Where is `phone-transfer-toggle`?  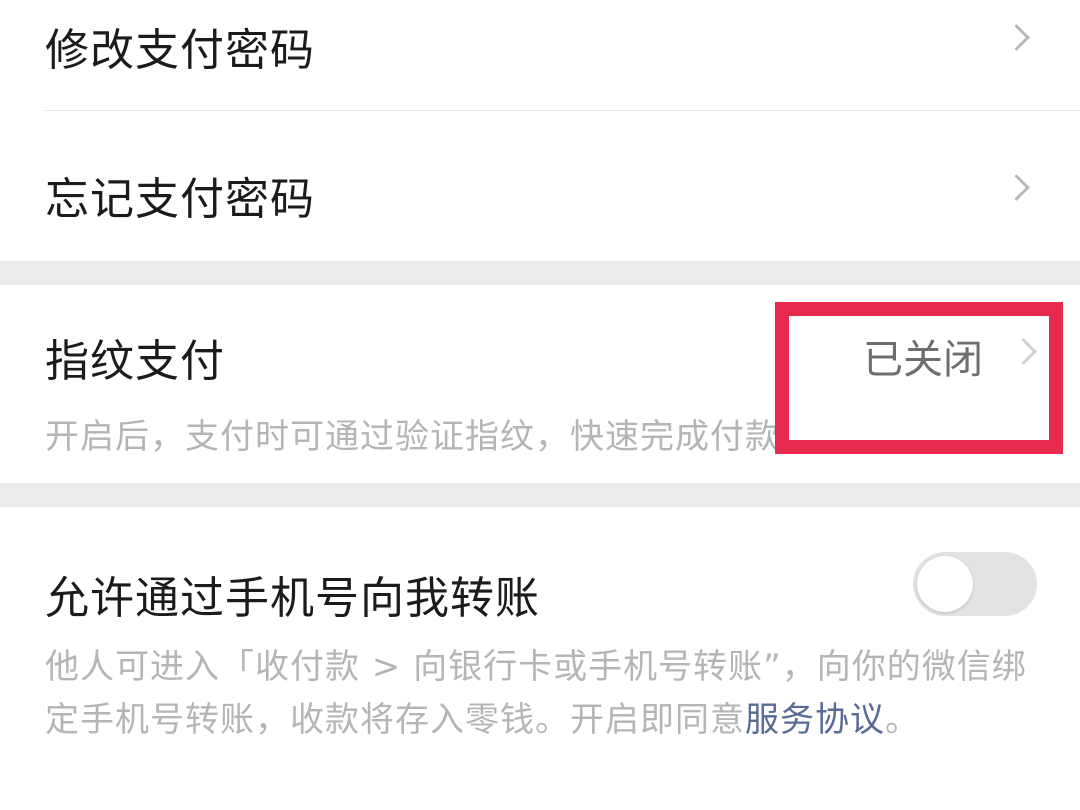
phone-transfer-toggle is located at coordinates (975, 584).